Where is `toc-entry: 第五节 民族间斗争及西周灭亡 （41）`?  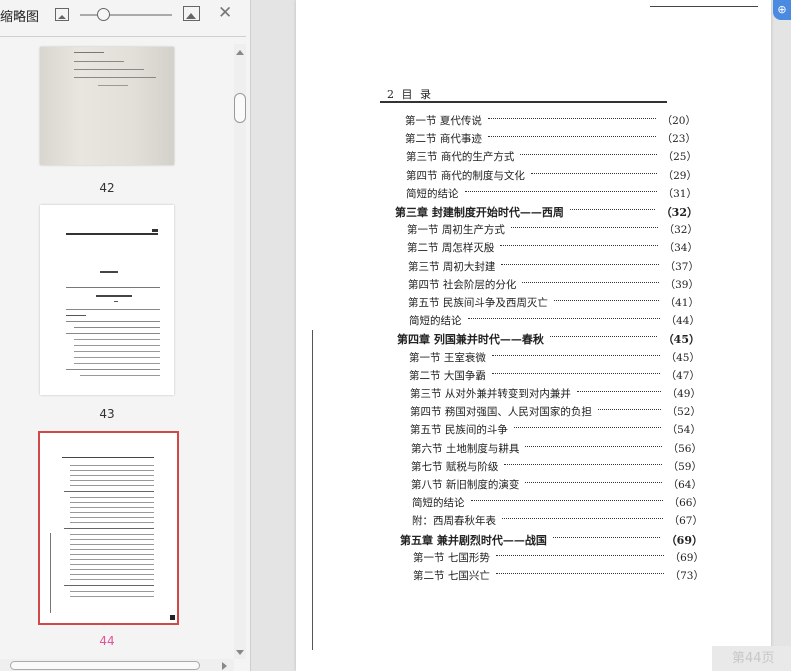 toc-entry: 第五节 民族间斗争及西周灭亡 （41） is located at coordinates (553, 304).